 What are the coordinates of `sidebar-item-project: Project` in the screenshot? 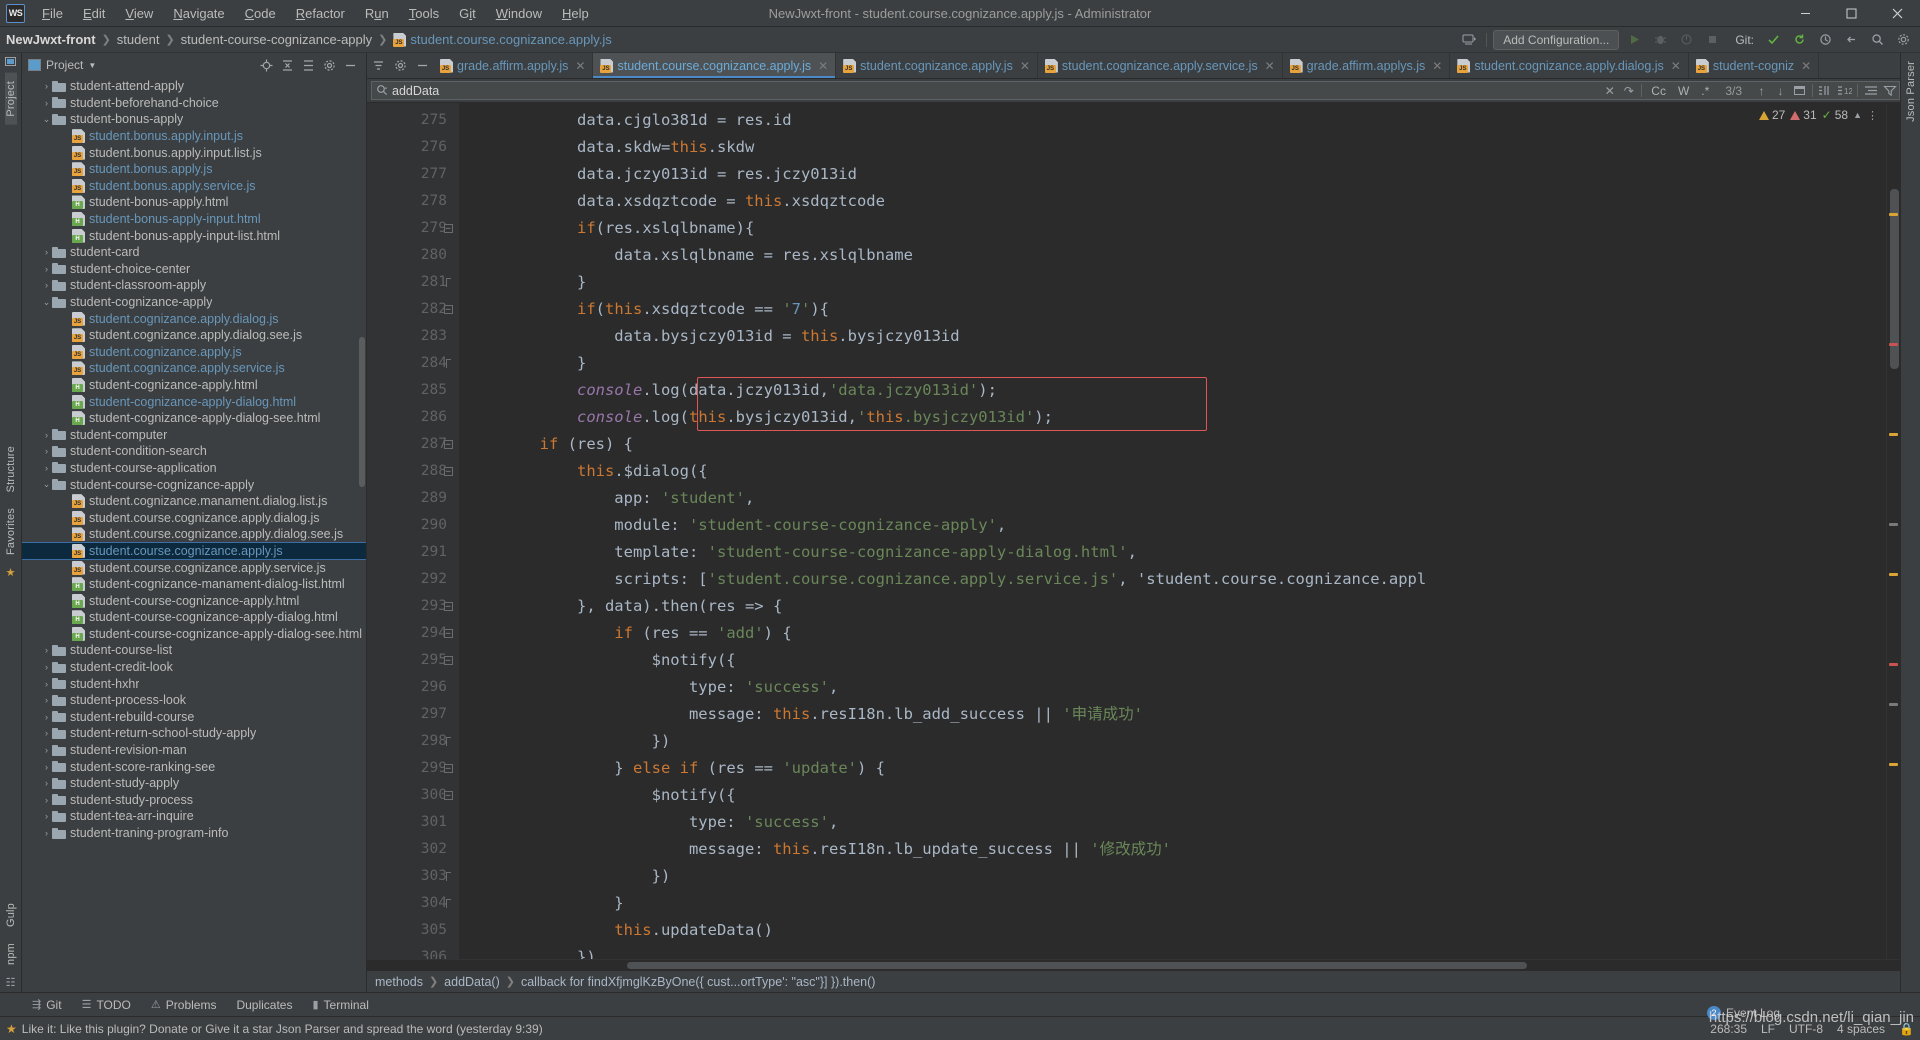 It's located at (10, 99).